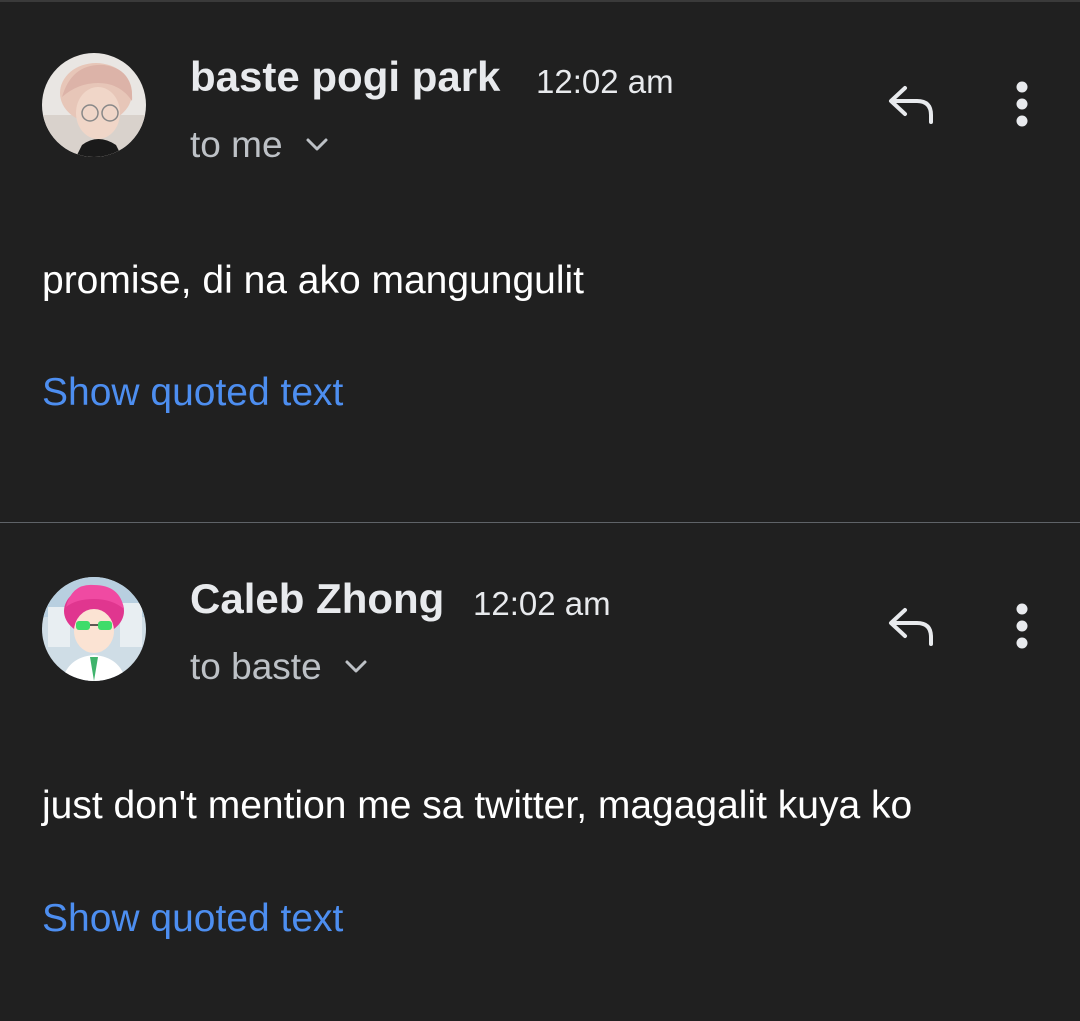 The height and width of the screenshot is (1021, 1080). I want to click on sender-name: baste pogi park, so click(345, 76).